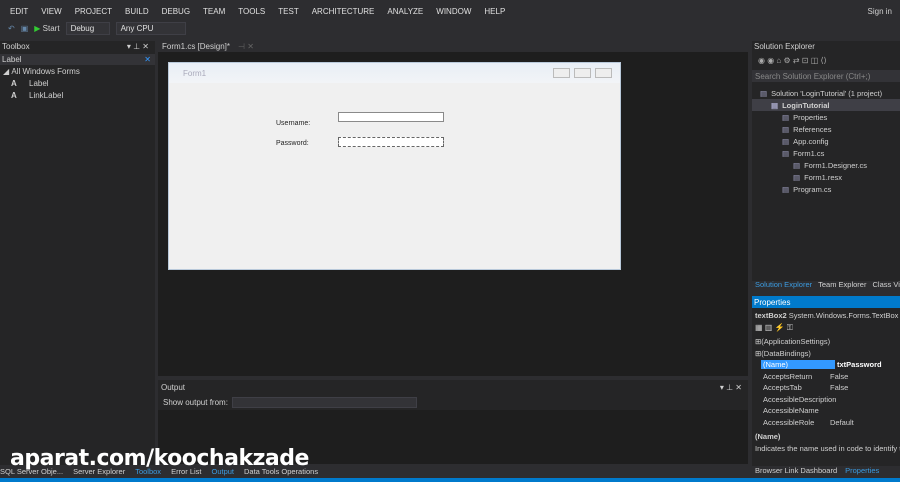 The height and width of the screenshot is (482, 900). I want to click on tree-item-label: App.config, so click(811, 141).